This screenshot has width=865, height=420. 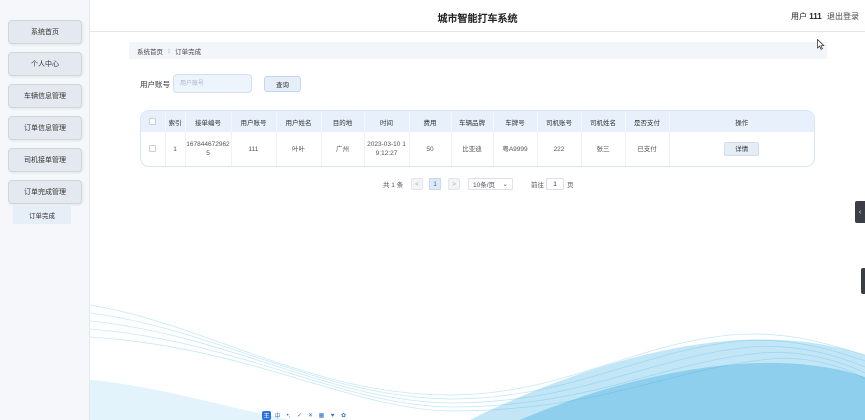 I want to click on table-header-cell: 用户姓名, so click(x=299, y=121).